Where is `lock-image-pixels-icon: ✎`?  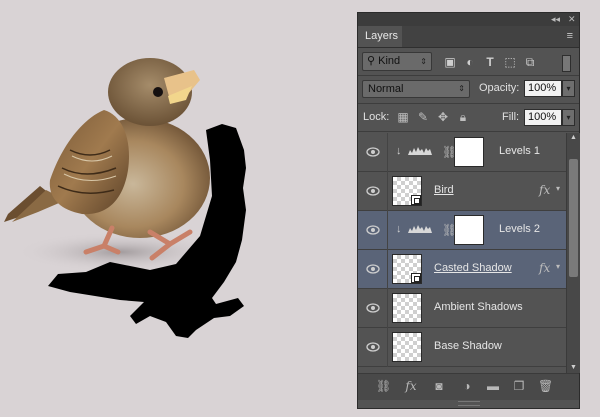
lock-image-pixels-icon: ✎ is located at coordinates (423, 117).